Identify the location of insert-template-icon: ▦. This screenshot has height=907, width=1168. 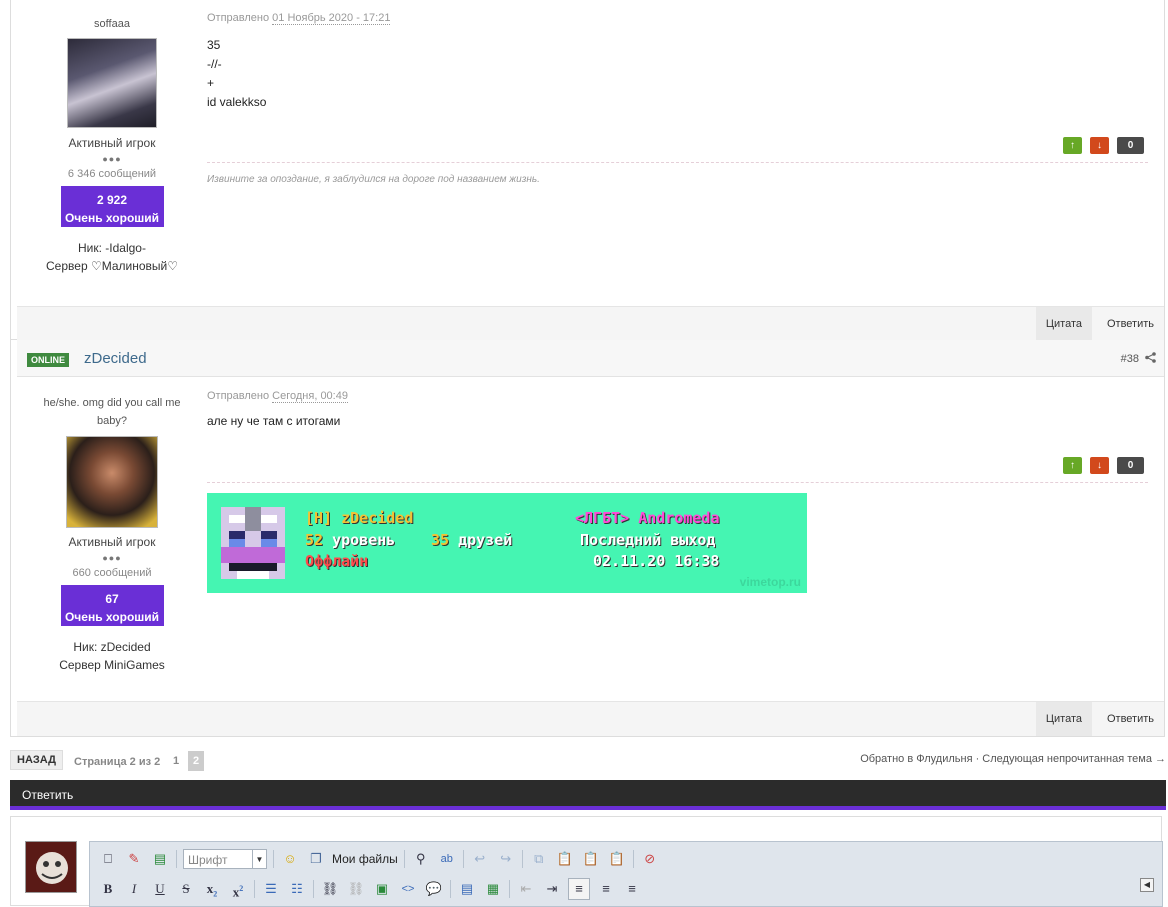
(493, 889).